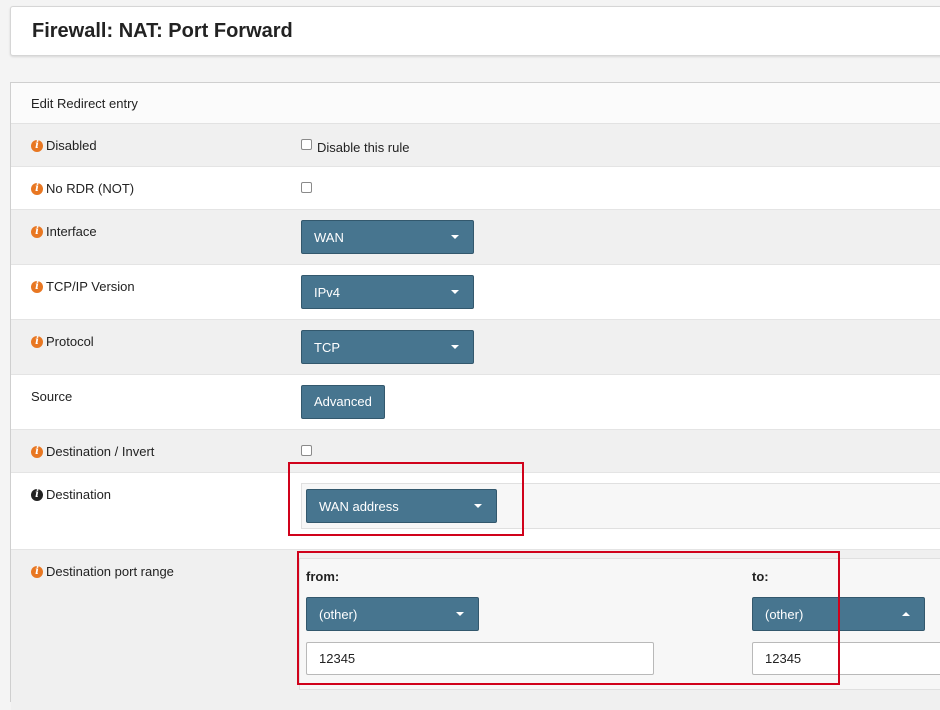 The height and width of the screenshot is (710, 940). What do you see at coordinates (760, 576) in the screenshot?
I see `to-label: to:` at bounding box center [760, 576].